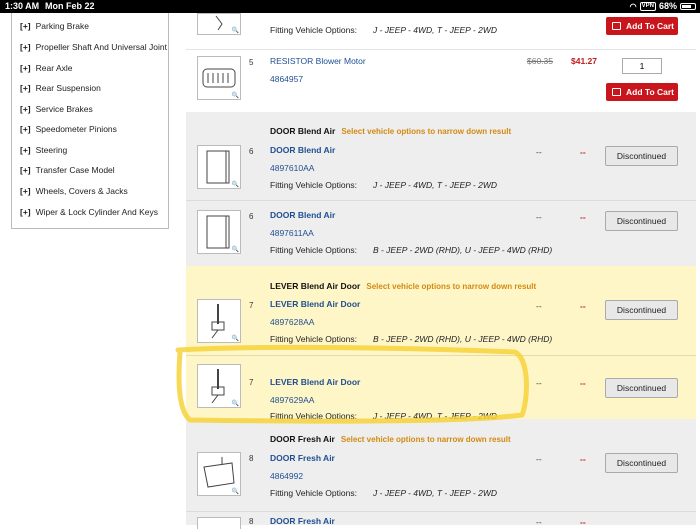  What do you see at coordinates (352, 384) in the screenshot?
I see `highlight-annotation` at bounding box center [352, 384].